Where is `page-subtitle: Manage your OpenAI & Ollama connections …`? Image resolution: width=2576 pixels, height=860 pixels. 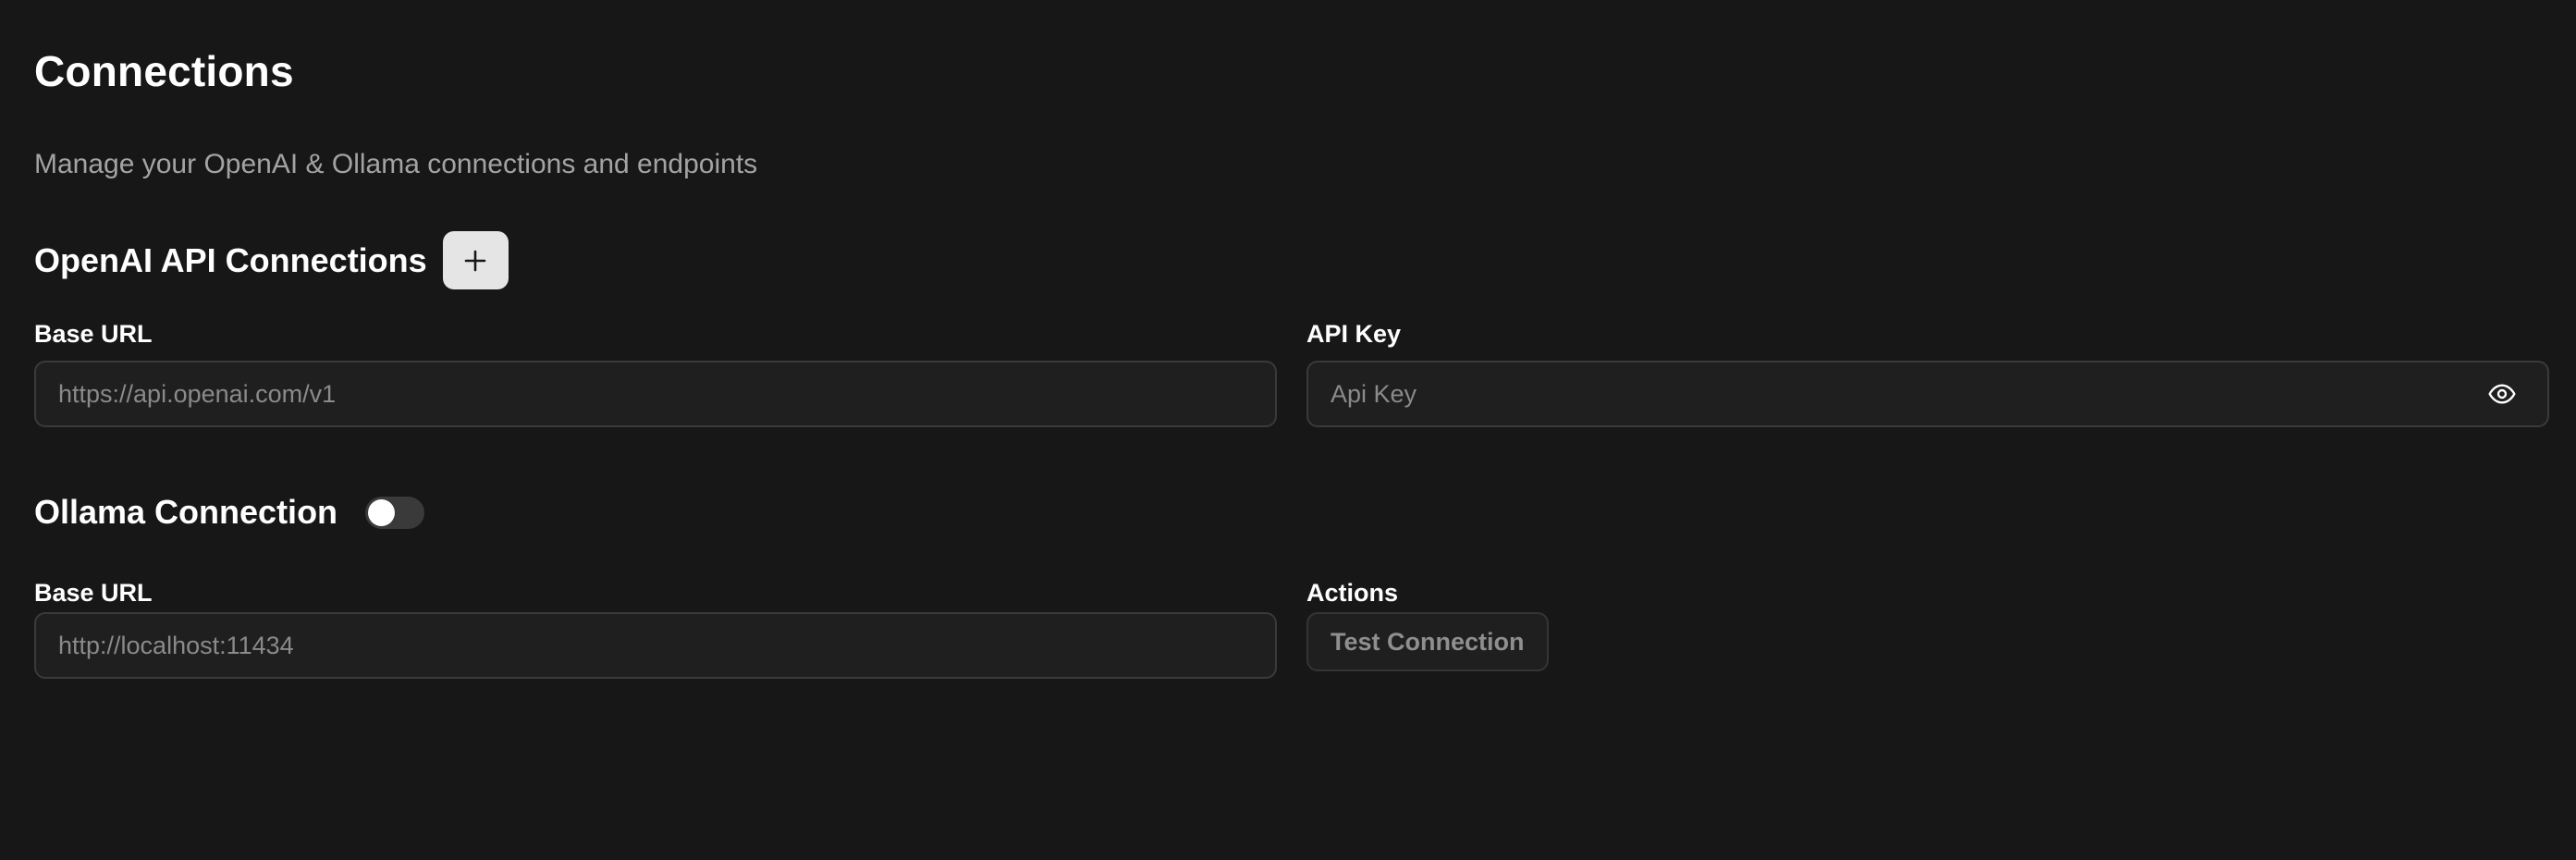 page-subtitle: Manage your OpenAI & Ollama connections … is located at coordinates (396, 164).